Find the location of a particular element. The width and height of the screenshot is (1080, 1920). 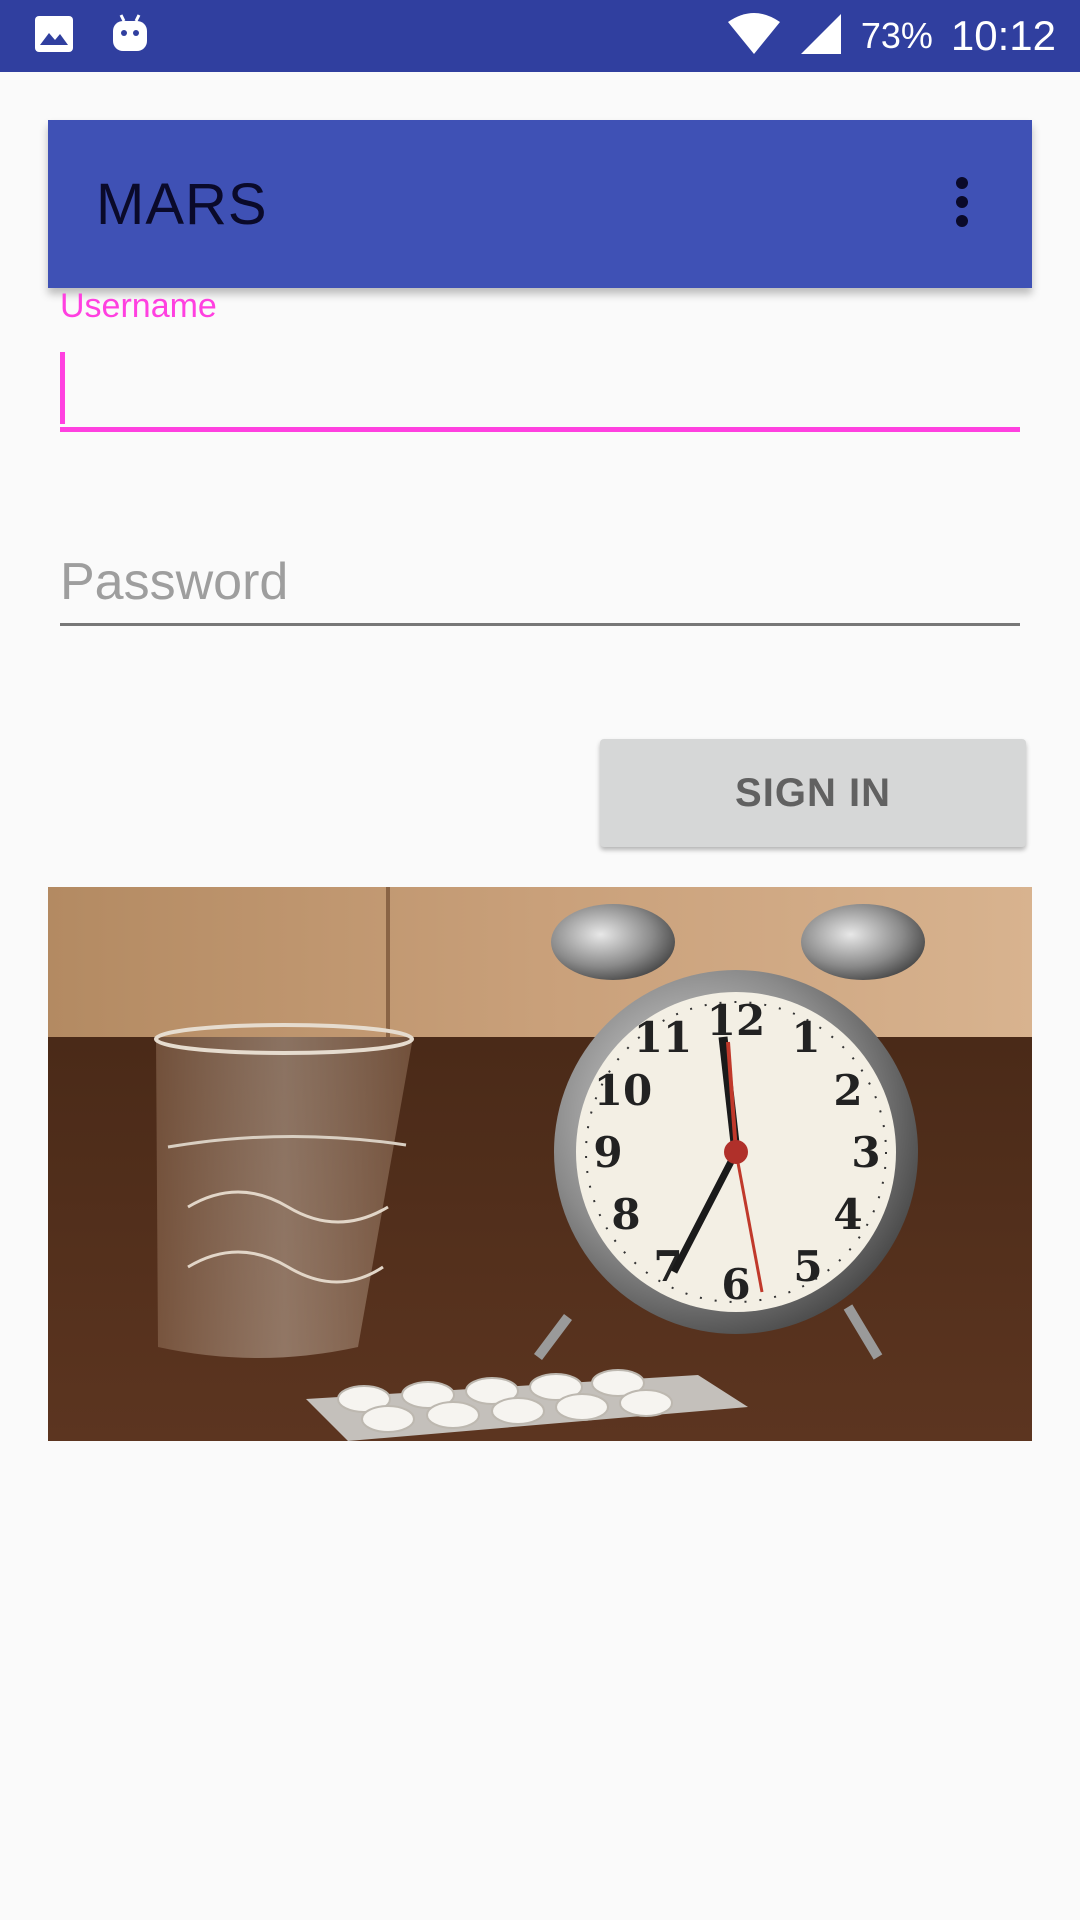

status-left is located at coordinates (91, 36).